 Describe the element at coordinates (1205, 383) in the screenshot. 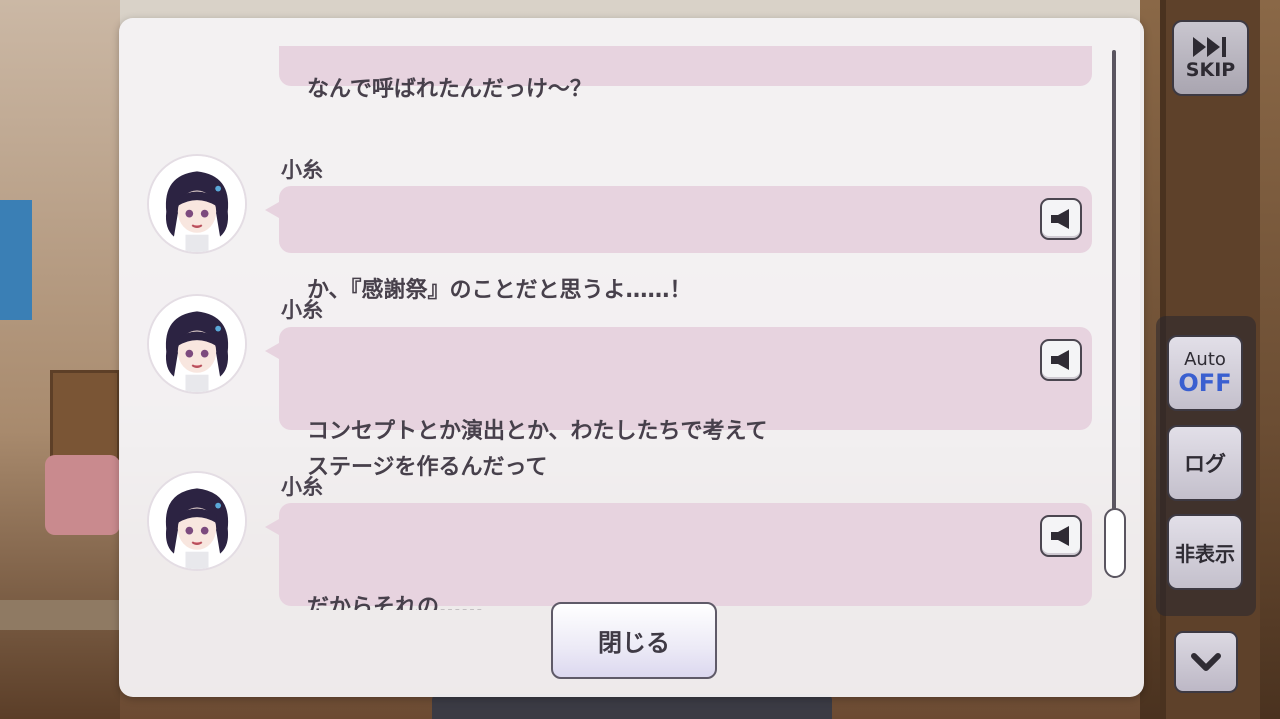

I see `auto-state: OFF` at that location.